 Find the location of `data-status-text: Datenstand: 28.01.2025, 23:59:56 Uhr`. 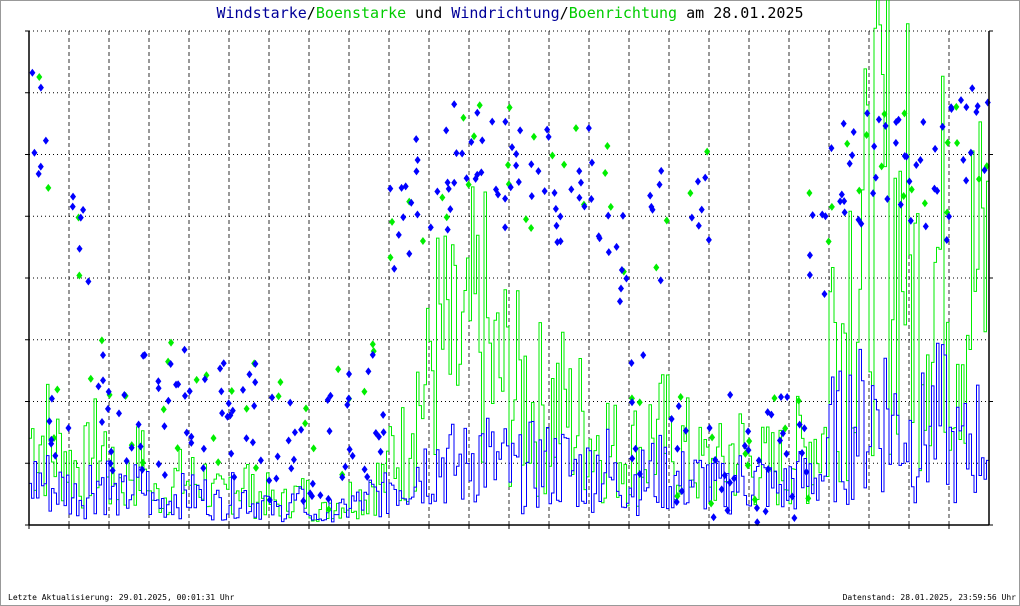

data-status-text: Datenstand: 28.01.2025, 23:59:56 Uhr is located at coordinates (929, 597).